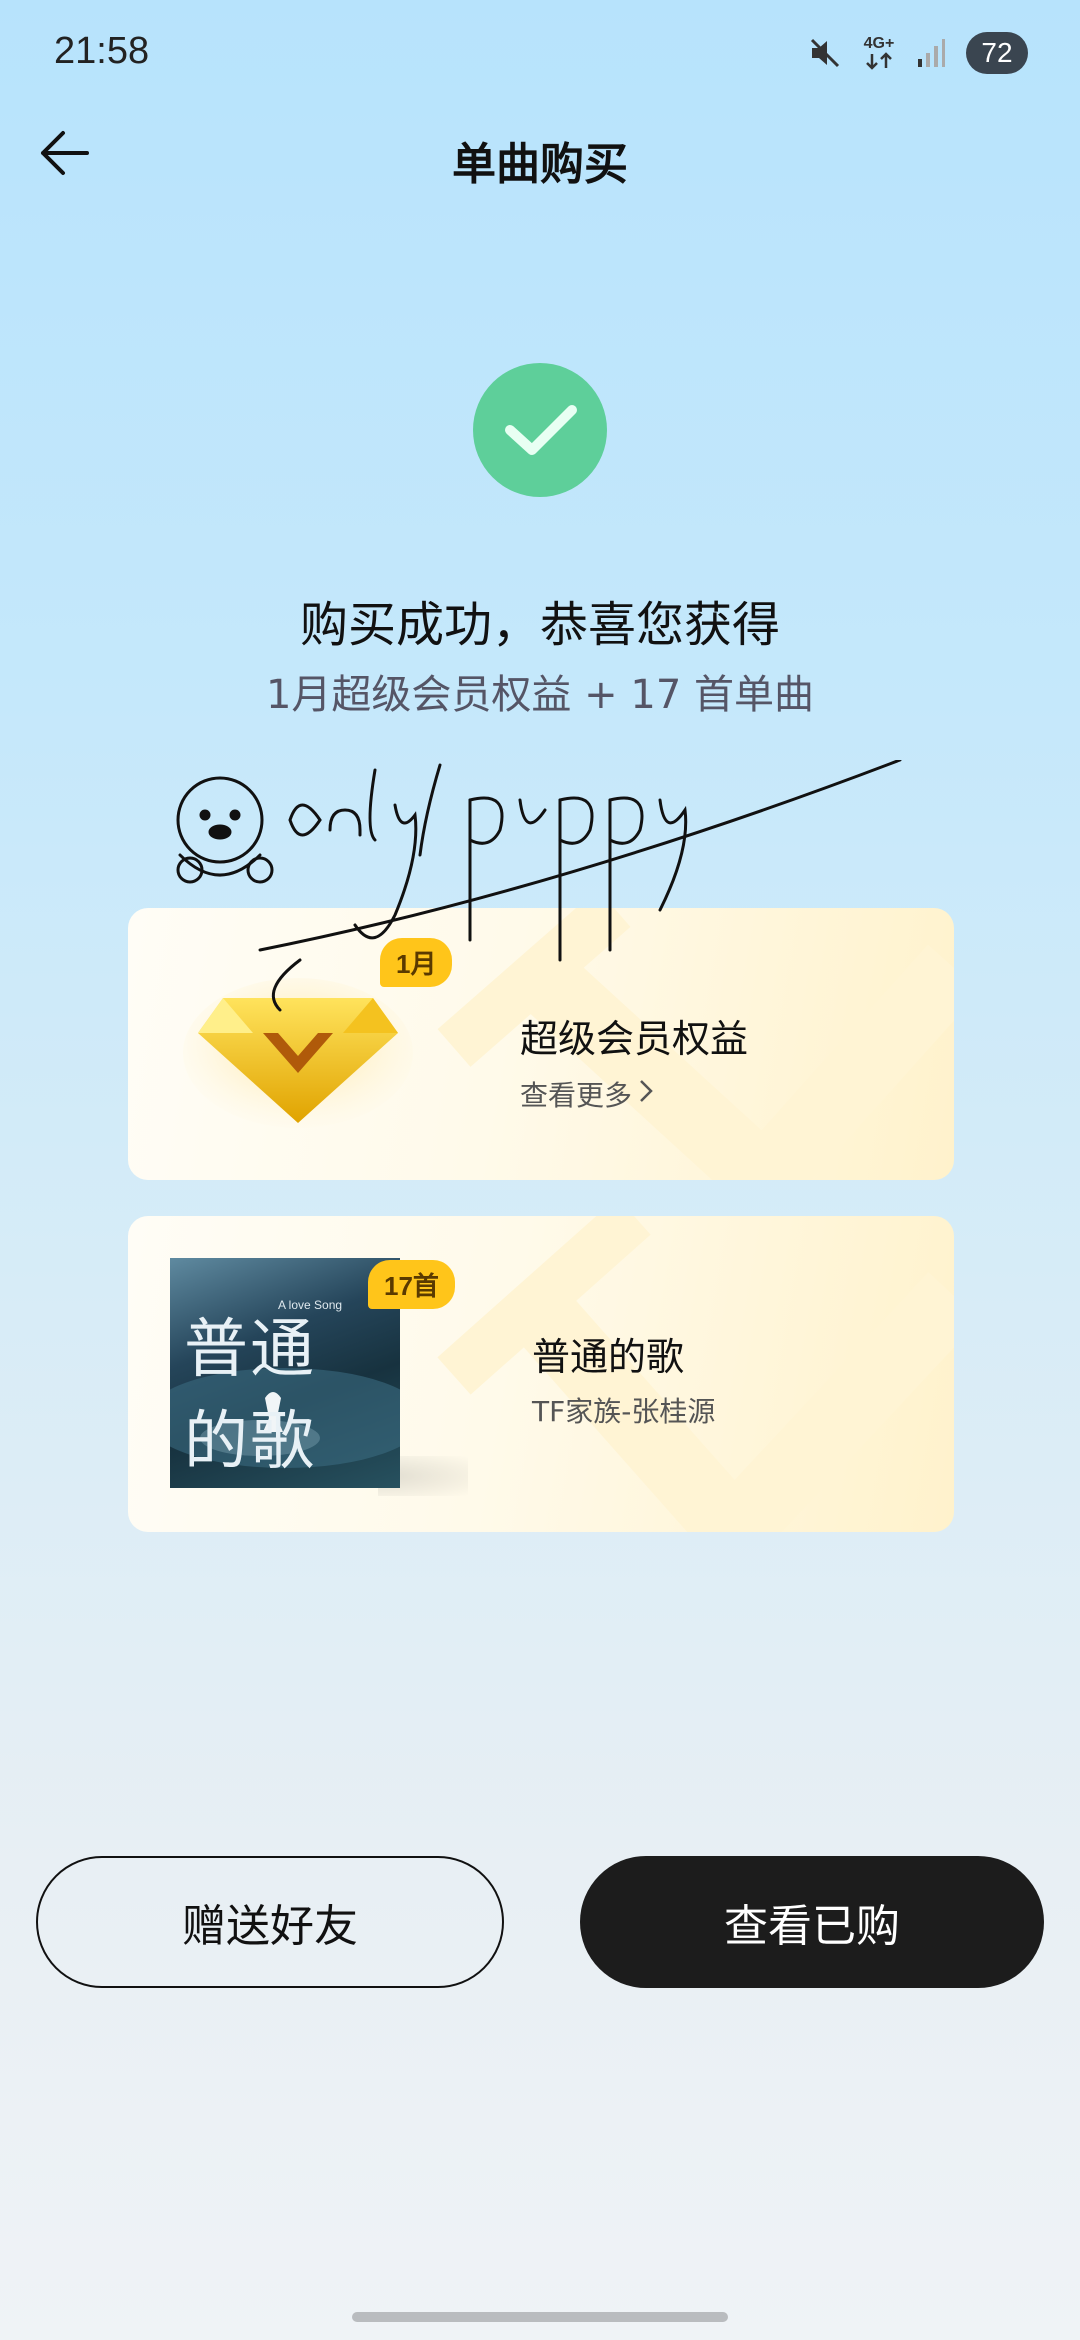 This screenshot has width=1080, height=2340. What do you see at coordinates (624, 1411) in the screenshot?
I see `song-artist: TF家族-张桂源` at bounding box center [624, 1411].